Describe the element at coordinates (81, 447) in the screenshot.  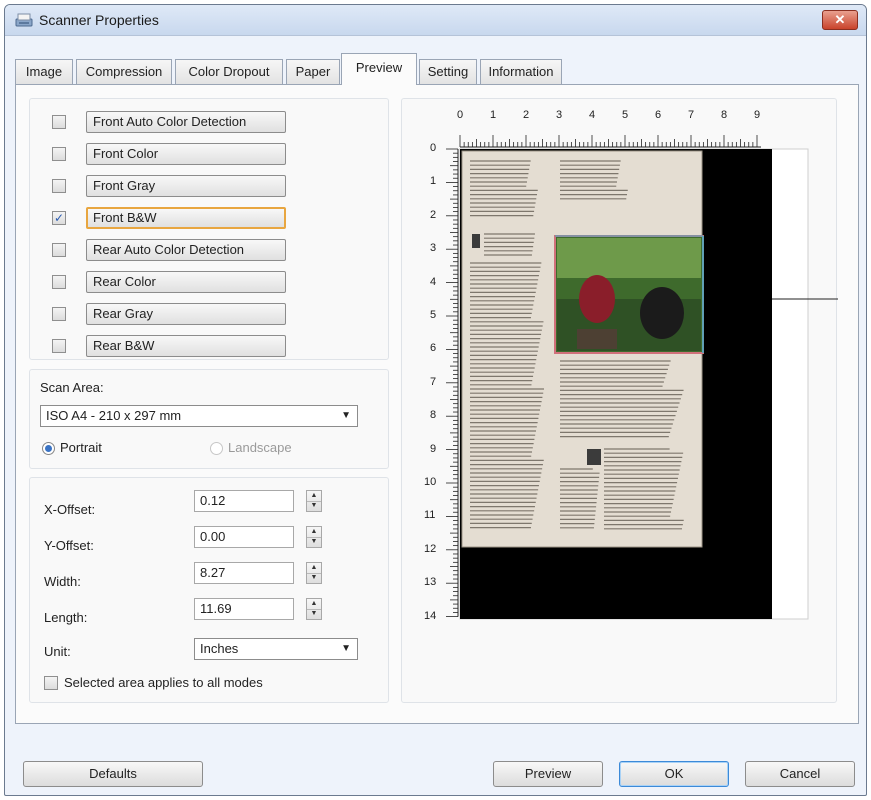
I see `portrait-label: Portrait` at that location.